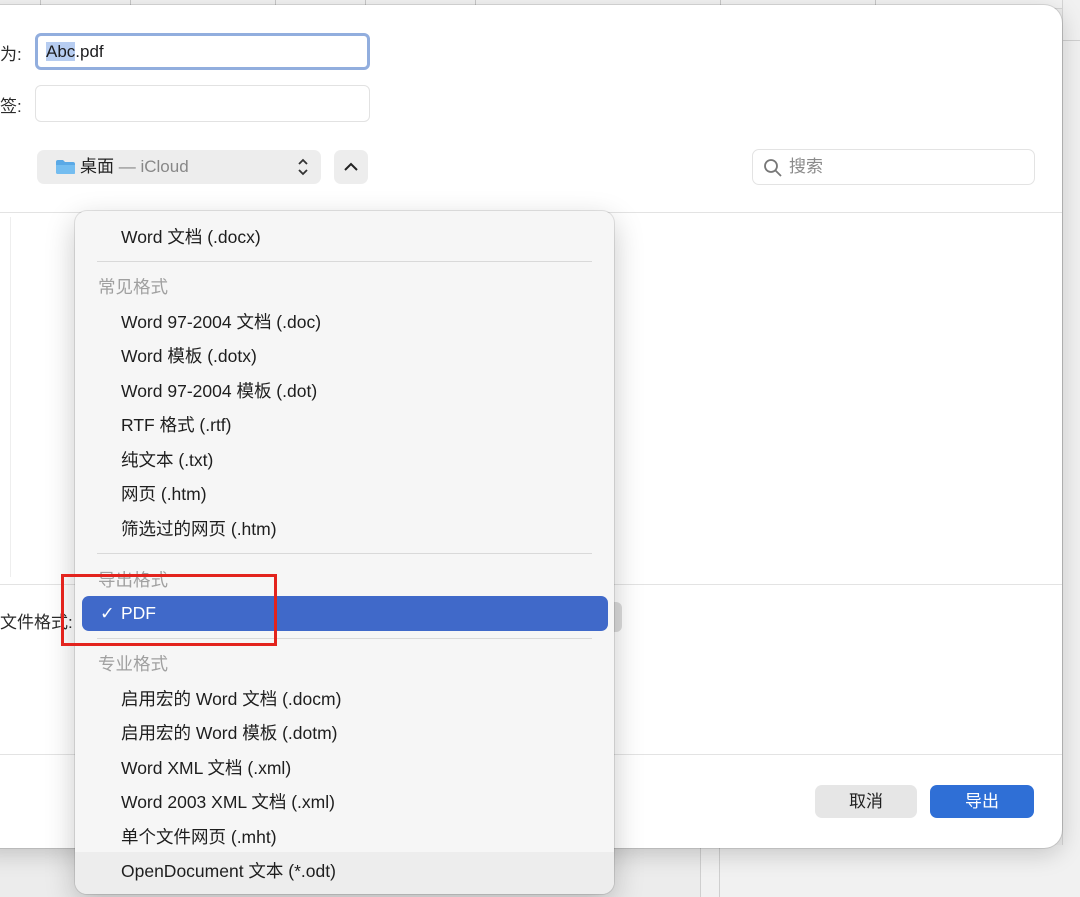 The height and width of the screenshot is (897, 1080). Describe the element at coordinates (219, 391) in the screenshot. I see `menu-item-dot: Word 97-2004 模板 (.dot)` at that location.